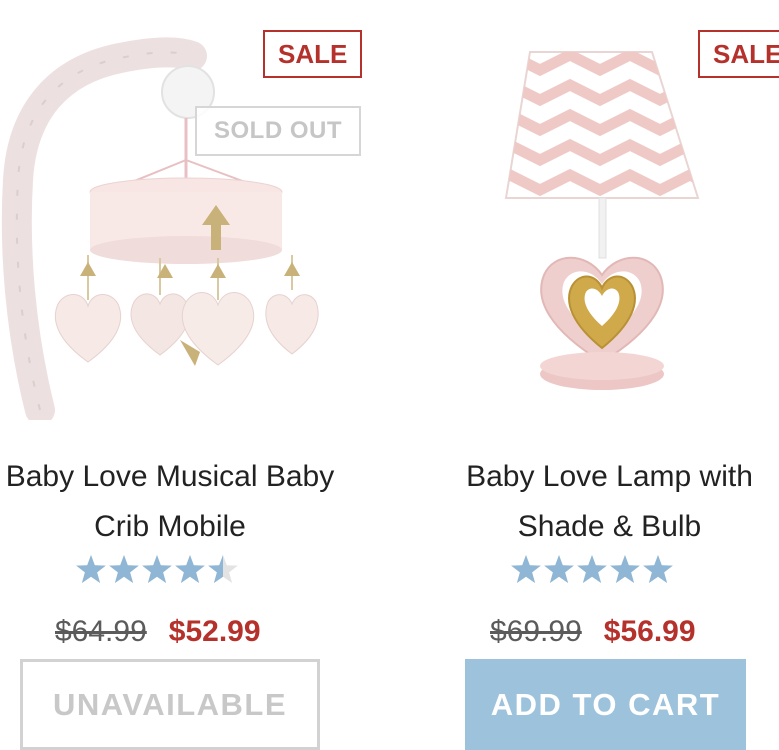 This screenshot has width=779, height=750. What do you see at coordinates (605, 704) in the screenshot?
I see `add-to-cart-button: ADD TO CART` at bounding box center [605, 704].